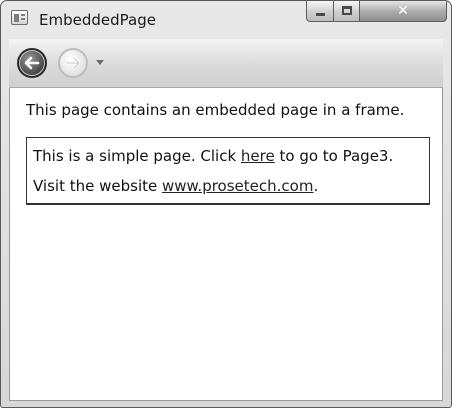 The height and width of the screenshot is (408, 452). I want to click on navigation-bar, so click(226, 63).